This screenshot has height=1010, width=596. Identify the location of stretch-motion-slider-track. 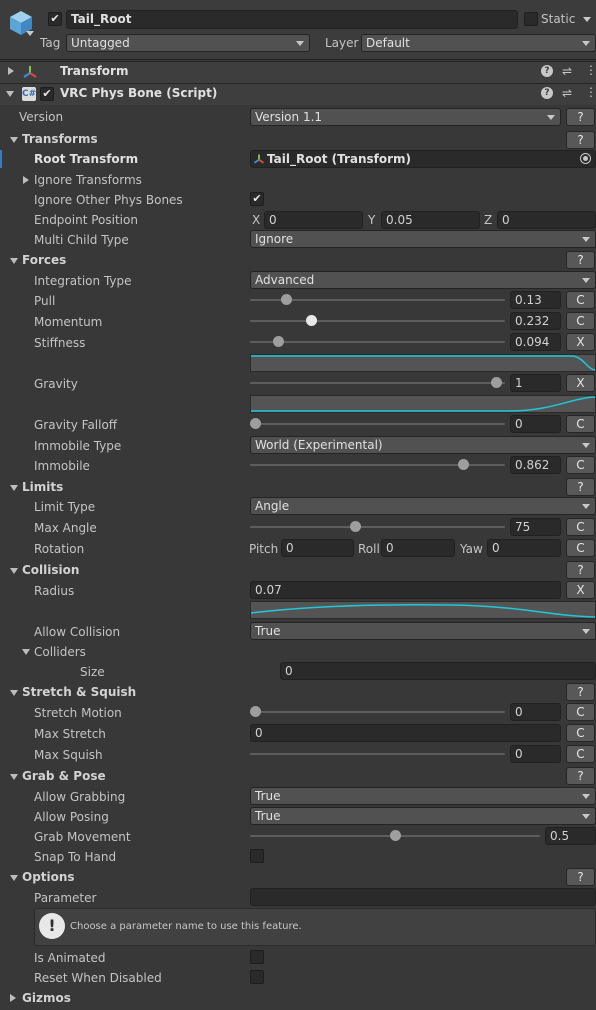
(377, 712).